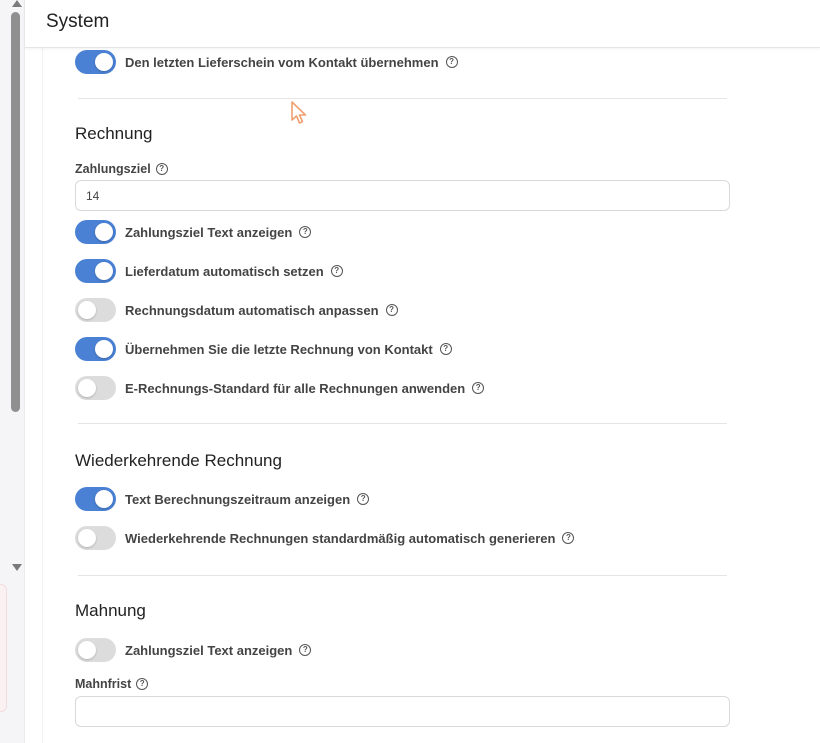  I want to click on scroll-down-arrow-icon, so click(17, 567).